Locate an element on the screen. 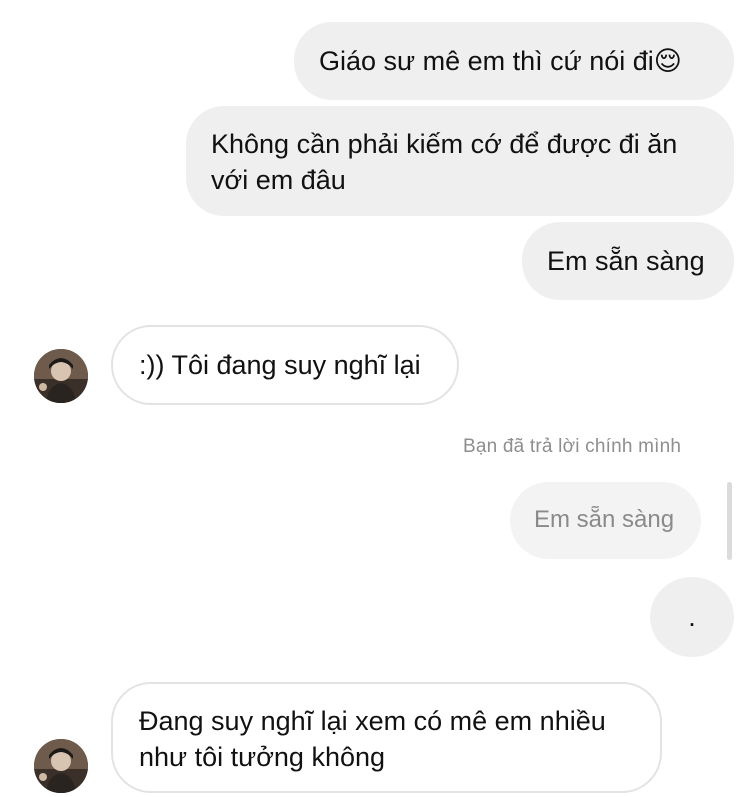 The image size is (750, 797). sent-message: Em sẵn sàng is located at coordinates (628, 261).